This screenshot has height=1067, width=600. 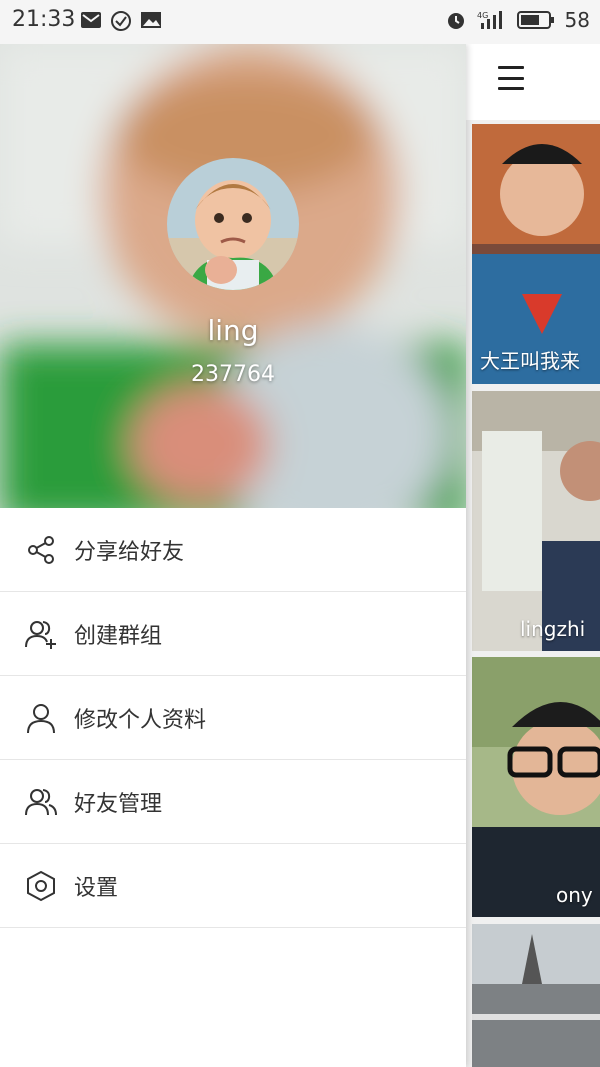 I want to click on create-group-icon, so click(x=41, y=634).